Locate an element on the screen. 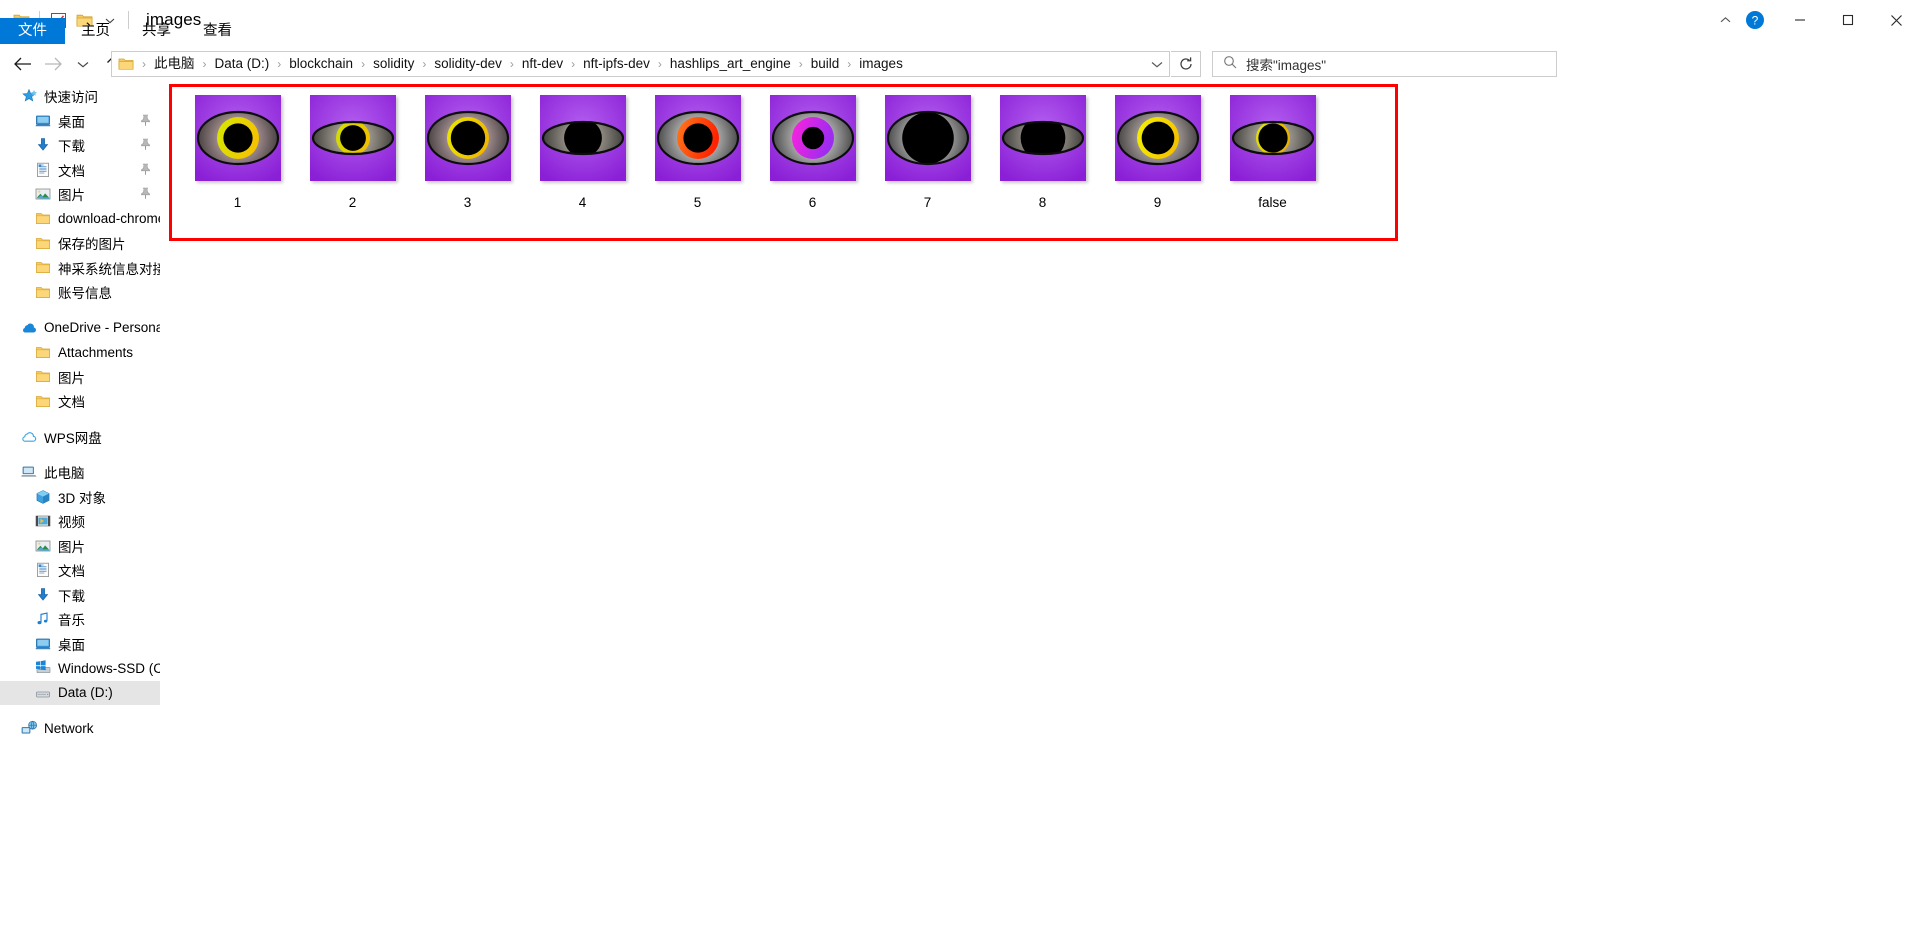 The height and width of the screenshot is (926, 1920). back-button is located at coordinates (23, 64).